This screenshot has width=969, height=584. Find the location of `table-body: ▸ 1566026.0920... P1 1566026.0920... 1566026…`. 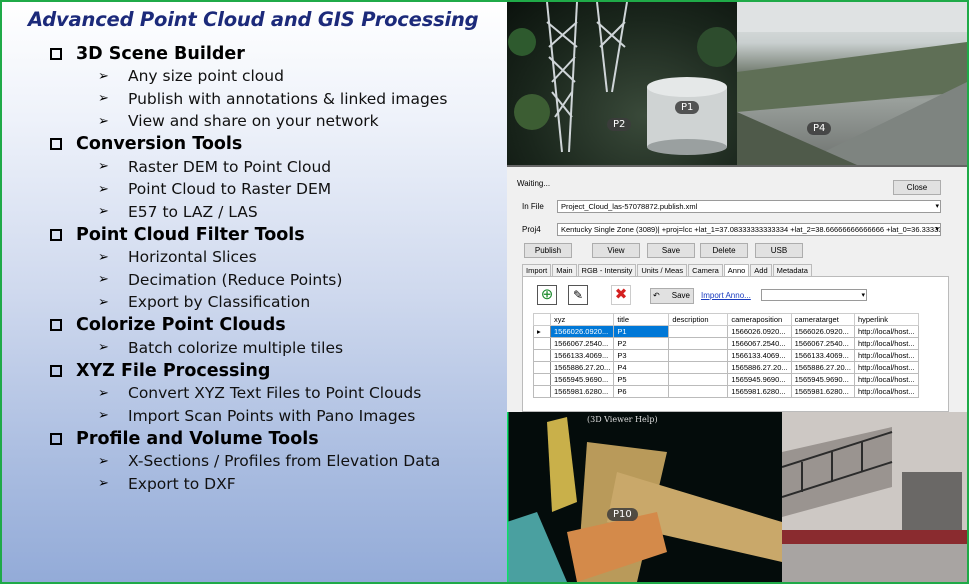

table-body: ▸ 1566026.0920... P1 1566026.0920... 1566026… is located at coordinates (726, 361).